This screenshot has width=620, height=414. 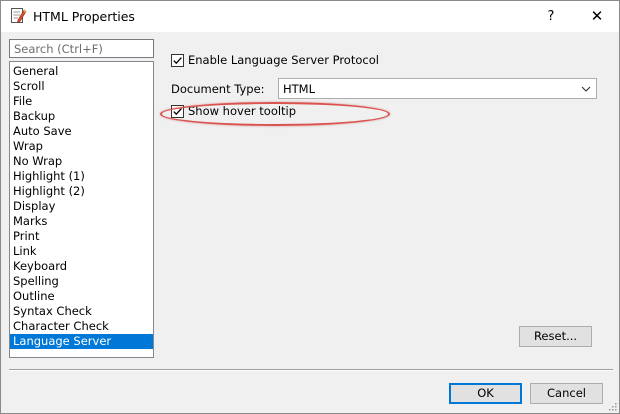 What do you see at coordinates (81, 266) in the screenshot?
I see `nav-item: Keyboard` at bounding box center [81, 266].